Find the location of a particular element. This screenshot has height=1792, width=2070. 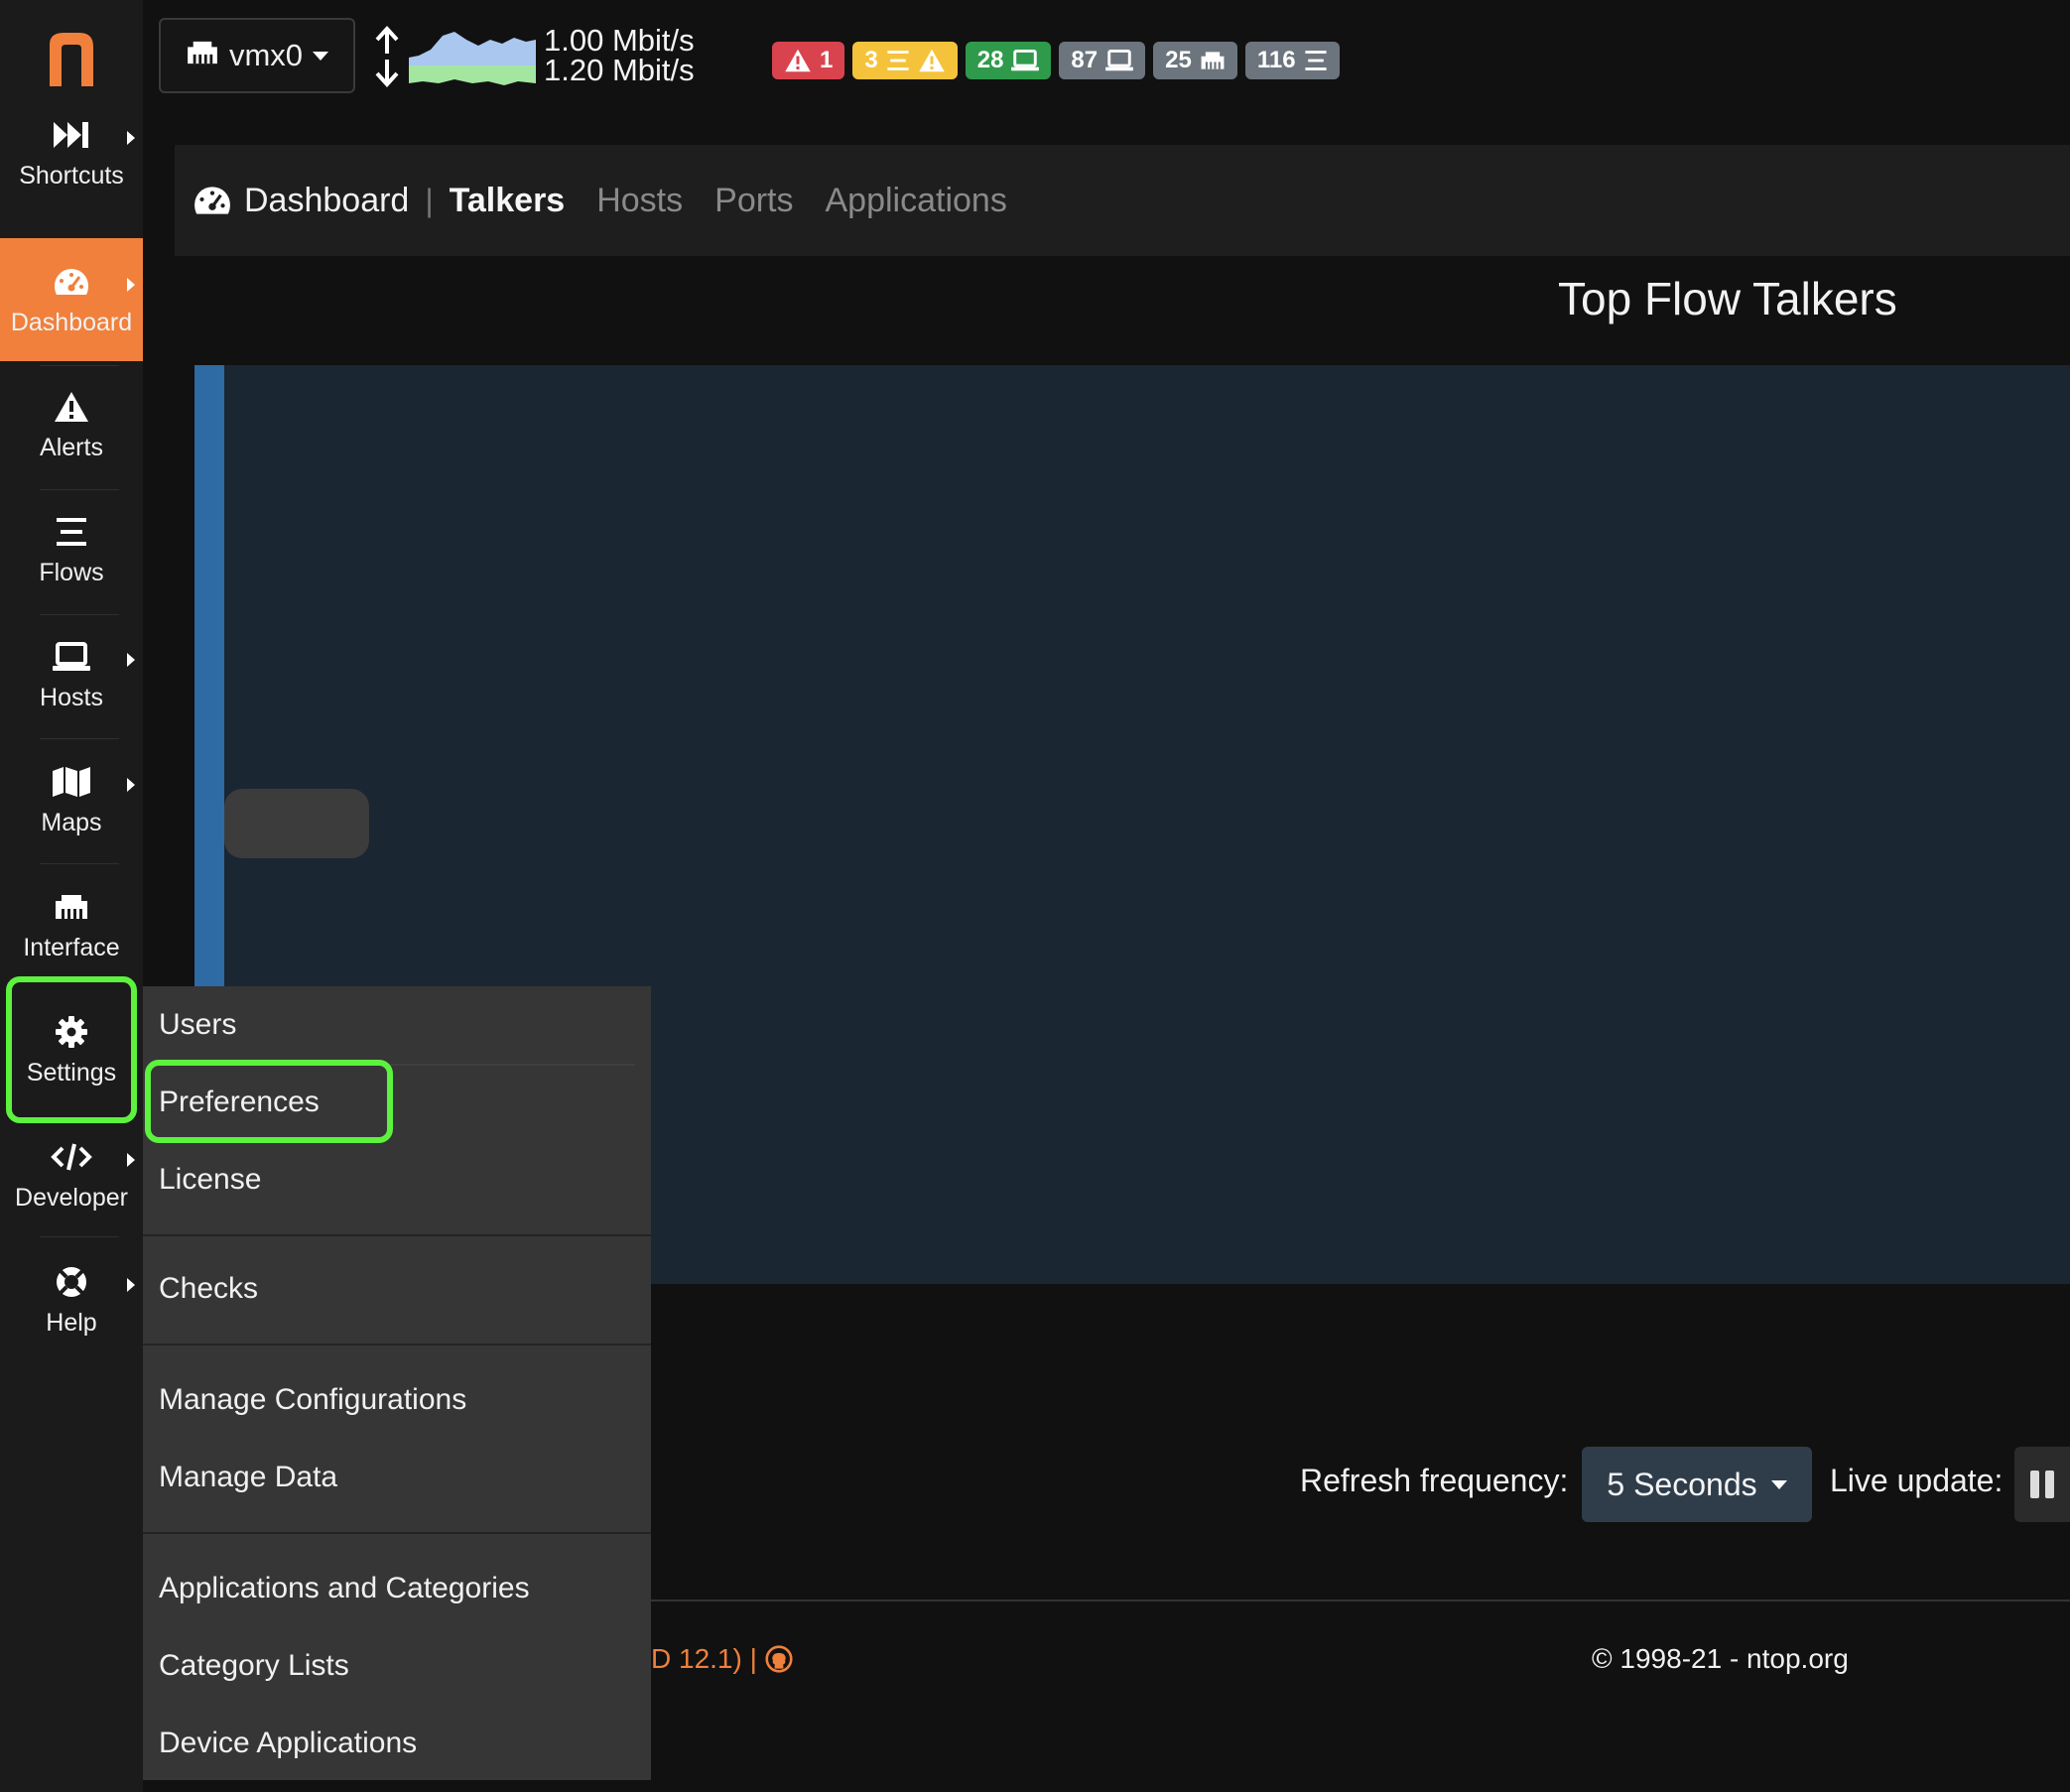

sidebar-item-flows: Flows is located at coordinates (71, 549).